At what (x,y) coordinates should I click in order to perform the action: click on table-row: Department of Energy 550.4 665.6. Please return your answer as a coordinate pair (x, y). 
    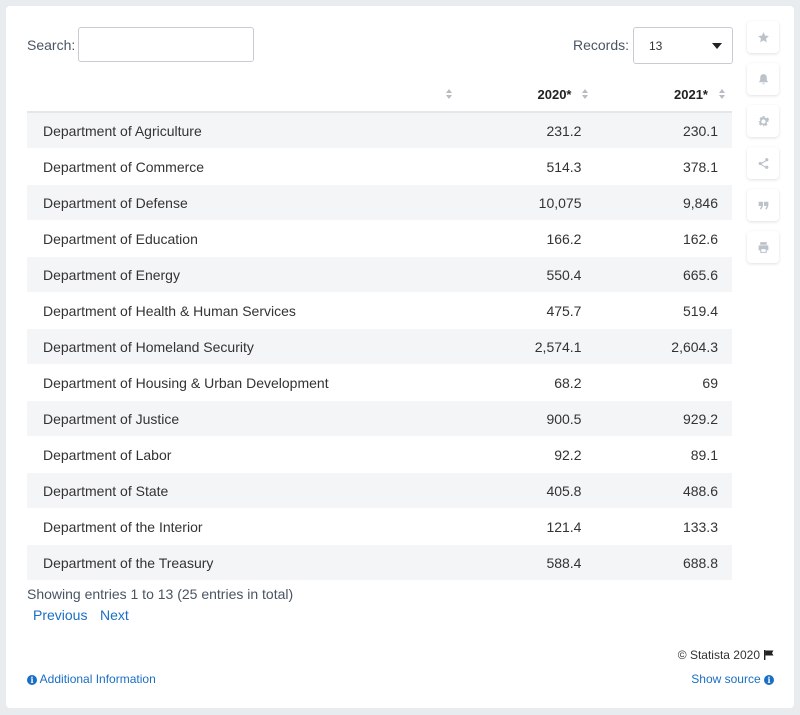
    Looking at the image, I should click on (379, 274).